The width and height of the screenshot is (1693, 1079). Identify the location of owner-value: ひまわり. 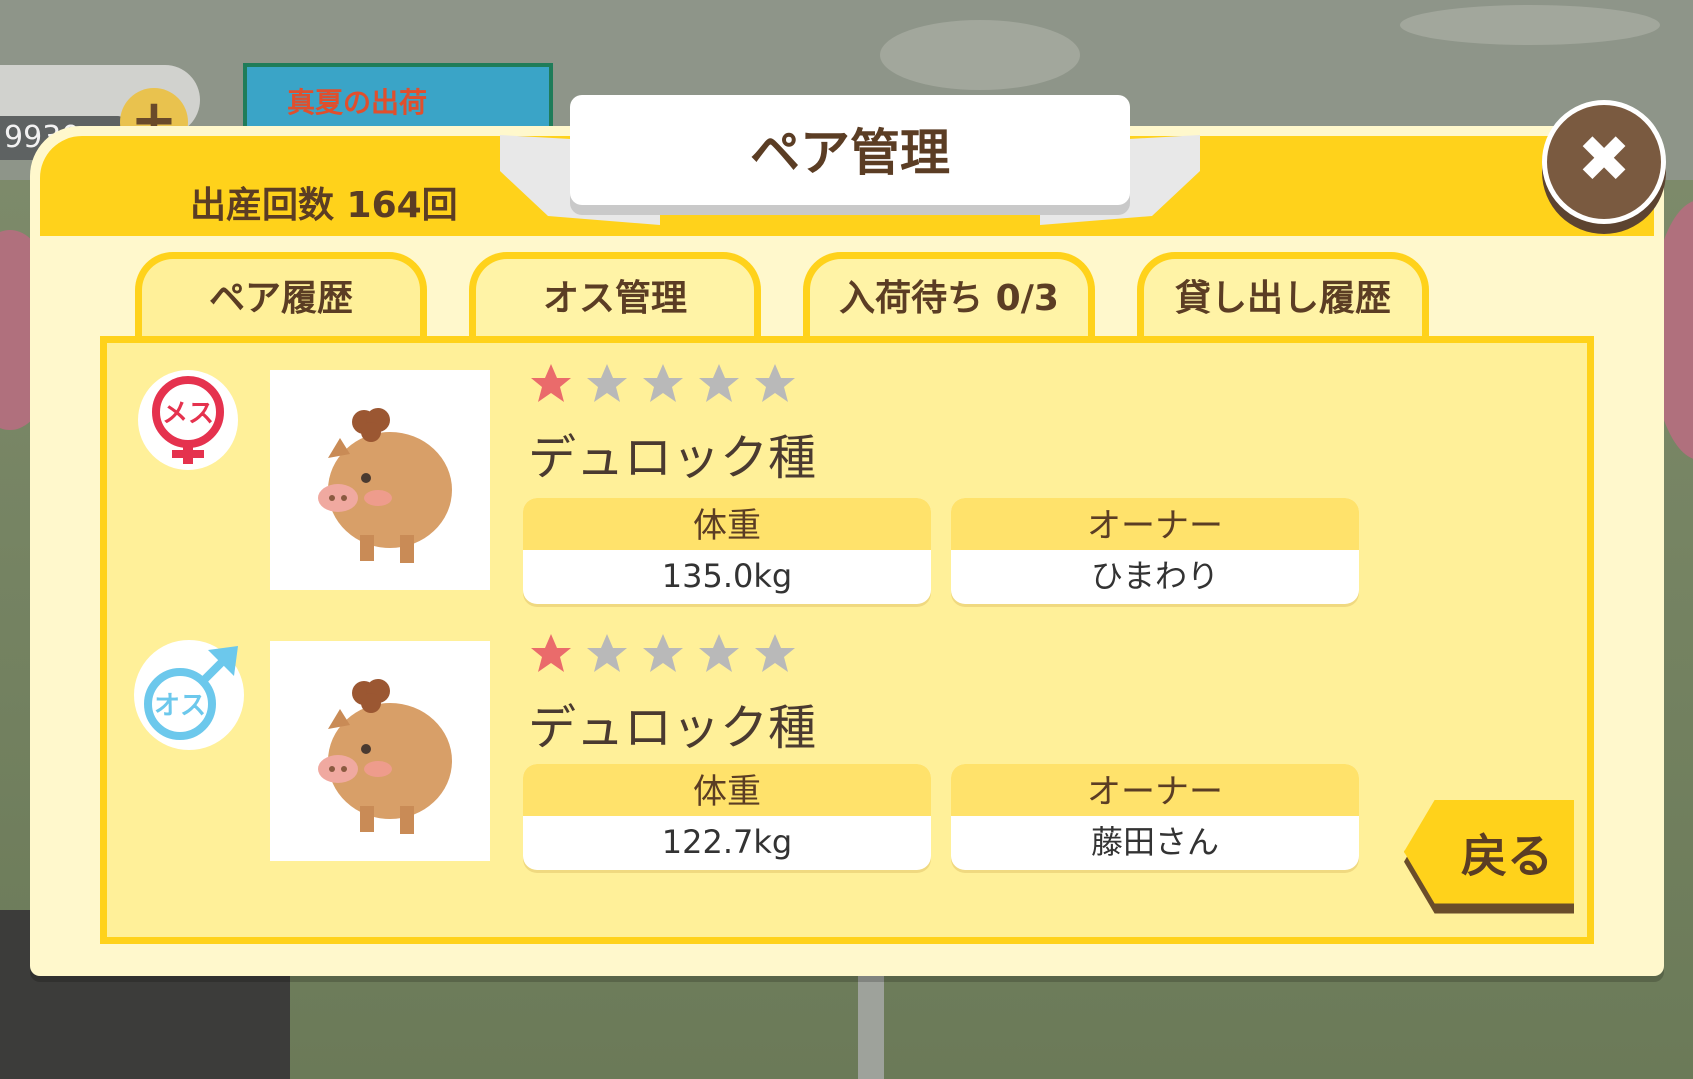
(1154, 576).